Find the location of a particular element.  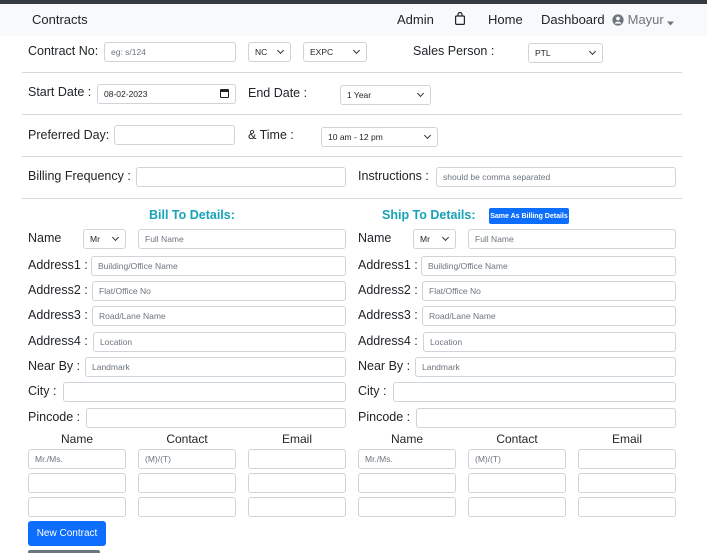

bill-pincode-input is located at coordinates (216, 418).